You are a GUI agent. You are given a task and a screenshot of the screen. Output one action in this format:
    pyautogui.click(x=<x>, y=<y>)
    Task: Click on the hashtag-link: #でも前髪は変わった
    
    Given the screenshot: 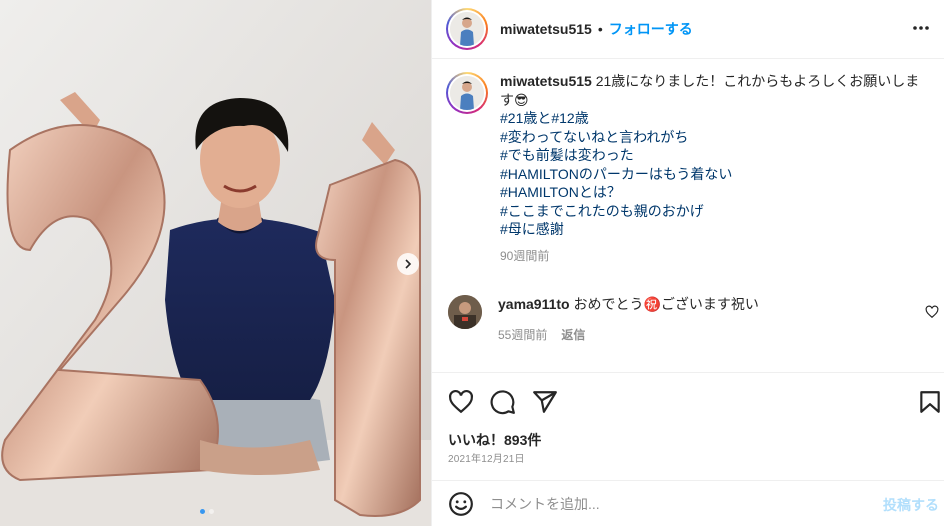 What is the action you would take?
    pyautogui.click(x=713, y=155)
    